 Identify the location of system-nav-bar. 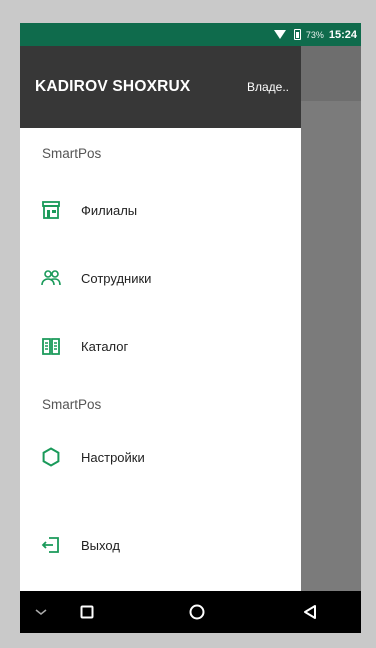
(190, 612).